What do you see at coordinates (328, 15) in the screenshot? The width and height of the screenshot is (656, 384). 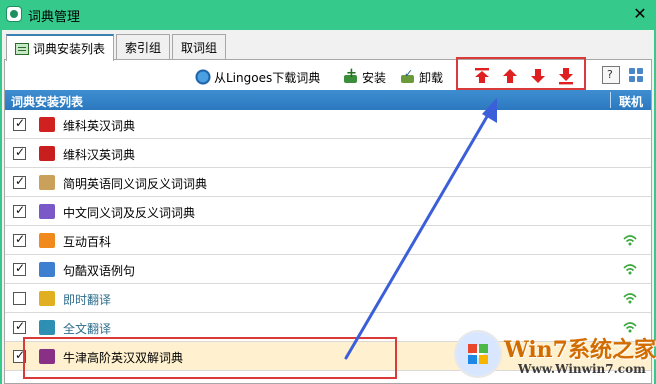 I see `title-bar: 词典管理 ✕` at bounding box center [328, 15].